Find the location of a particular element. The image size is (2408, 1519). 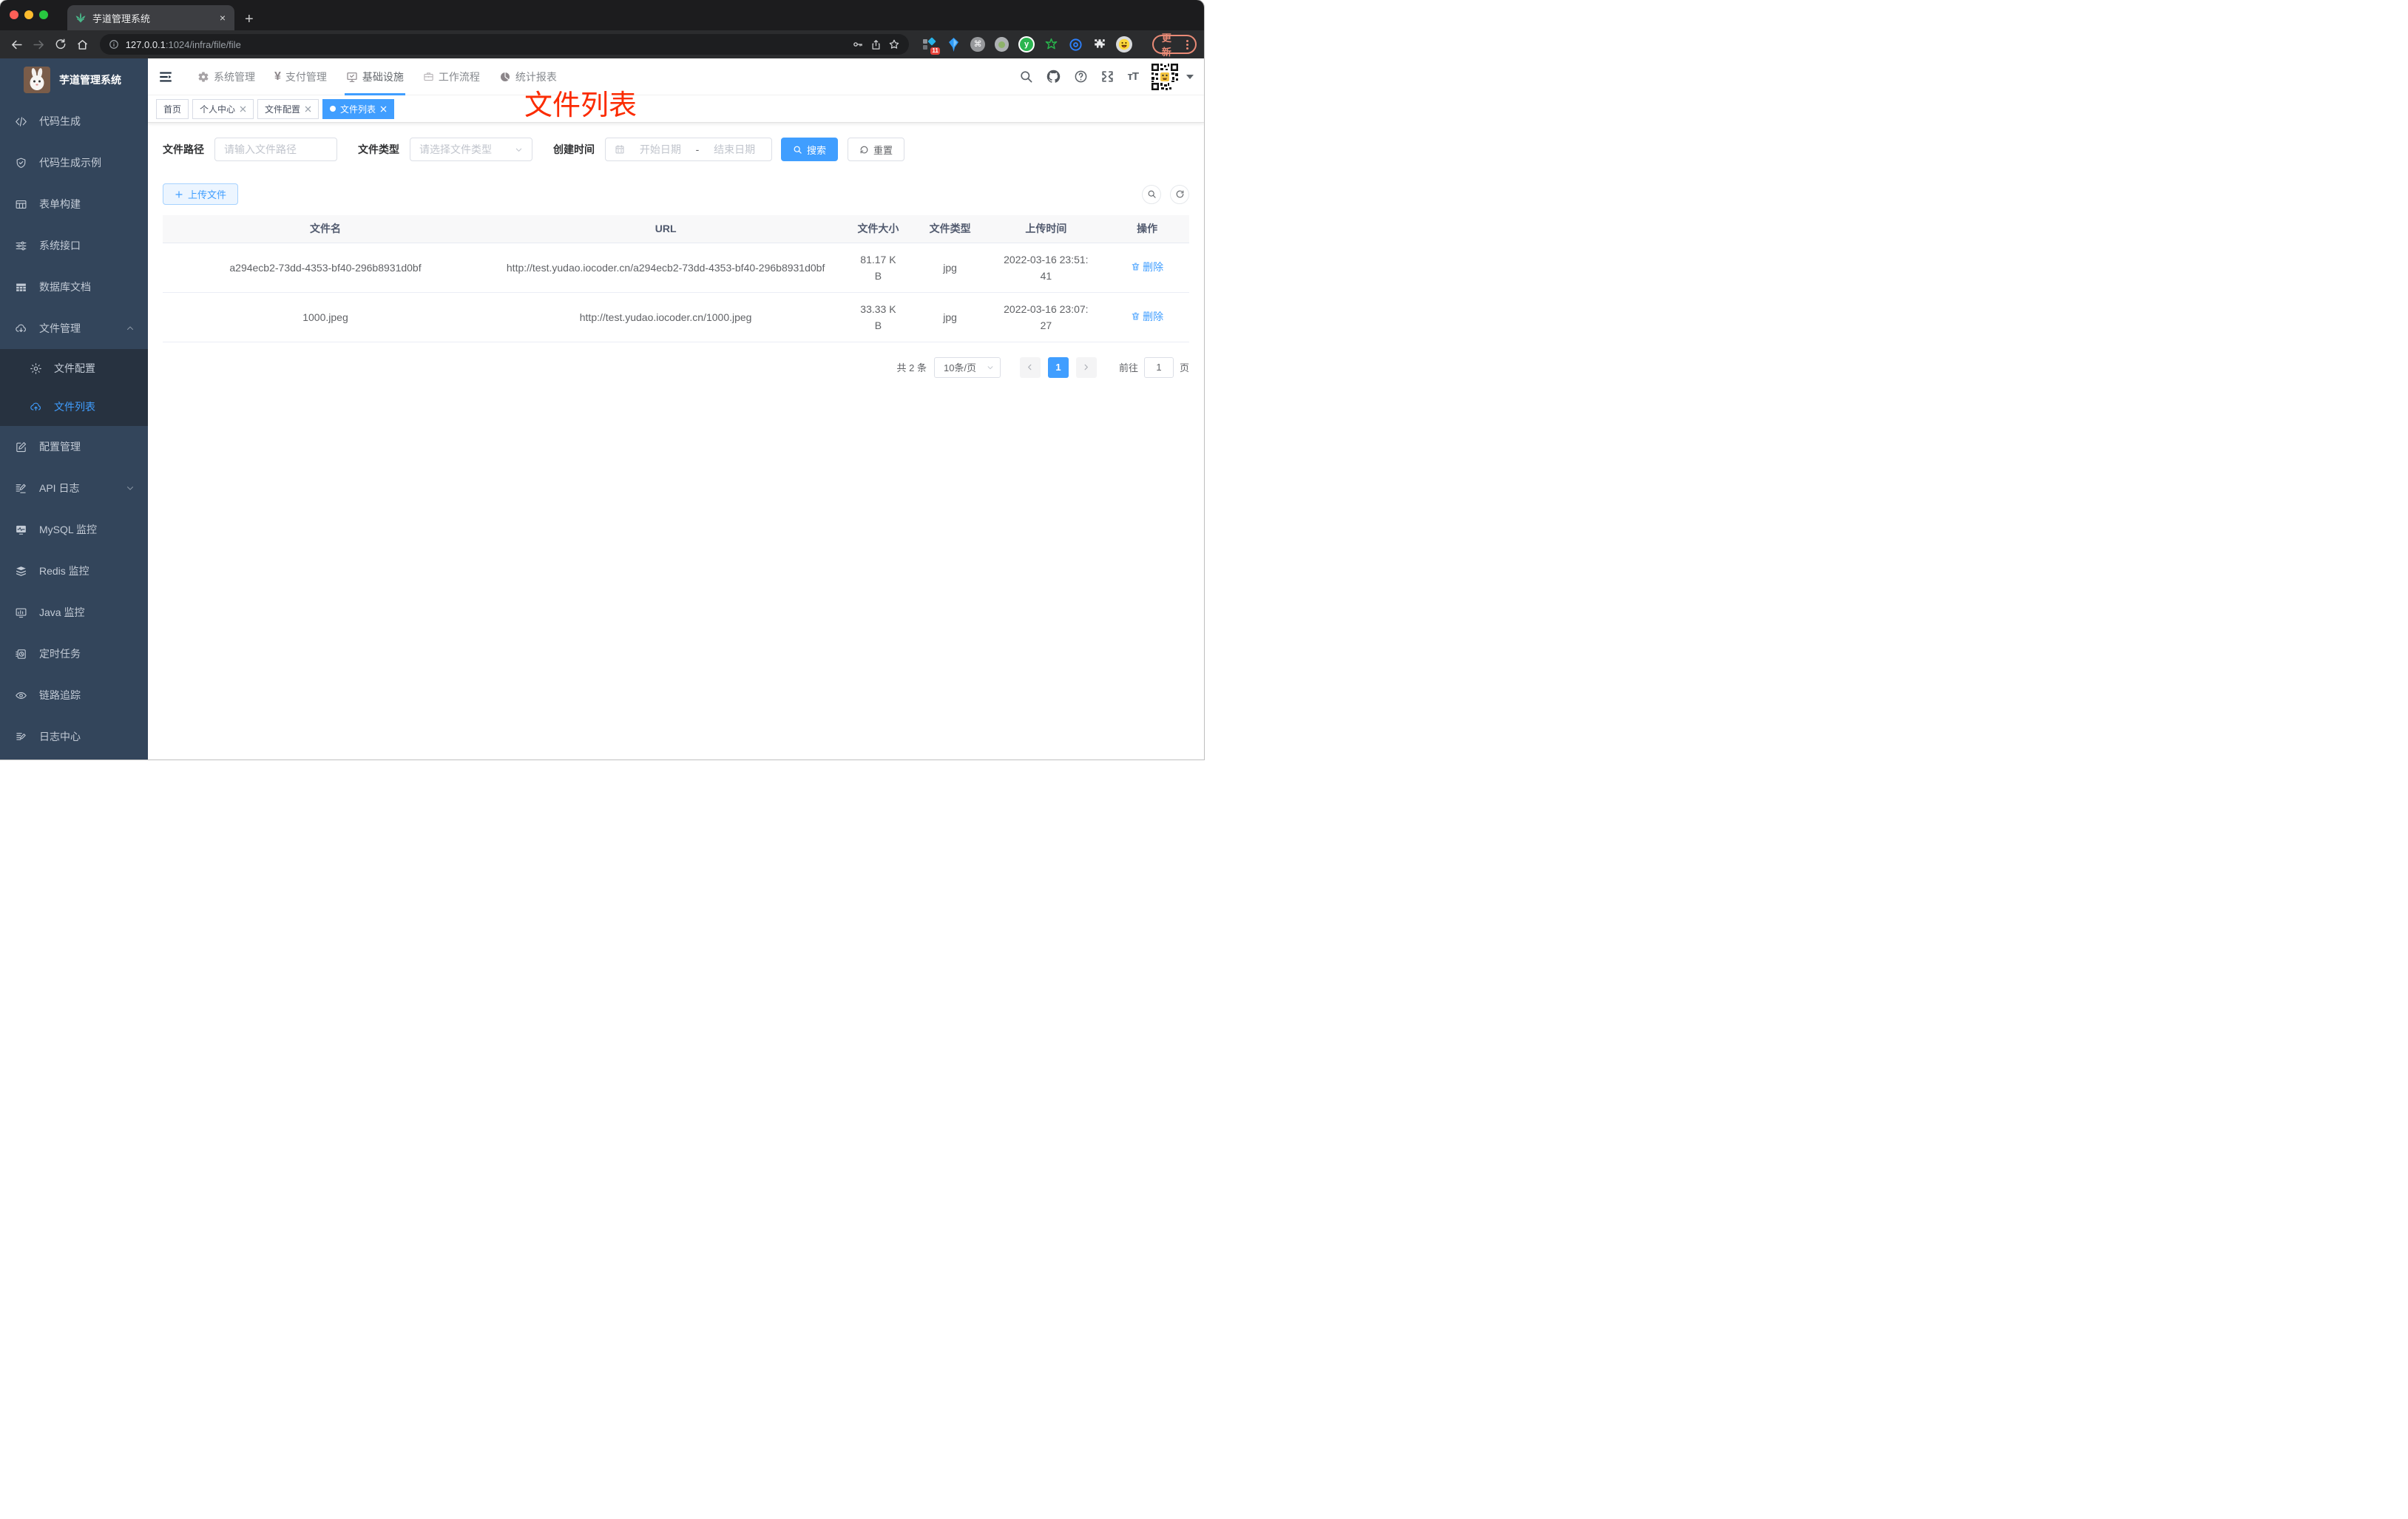

edit-square-icon is located at coordinates (21, 447).